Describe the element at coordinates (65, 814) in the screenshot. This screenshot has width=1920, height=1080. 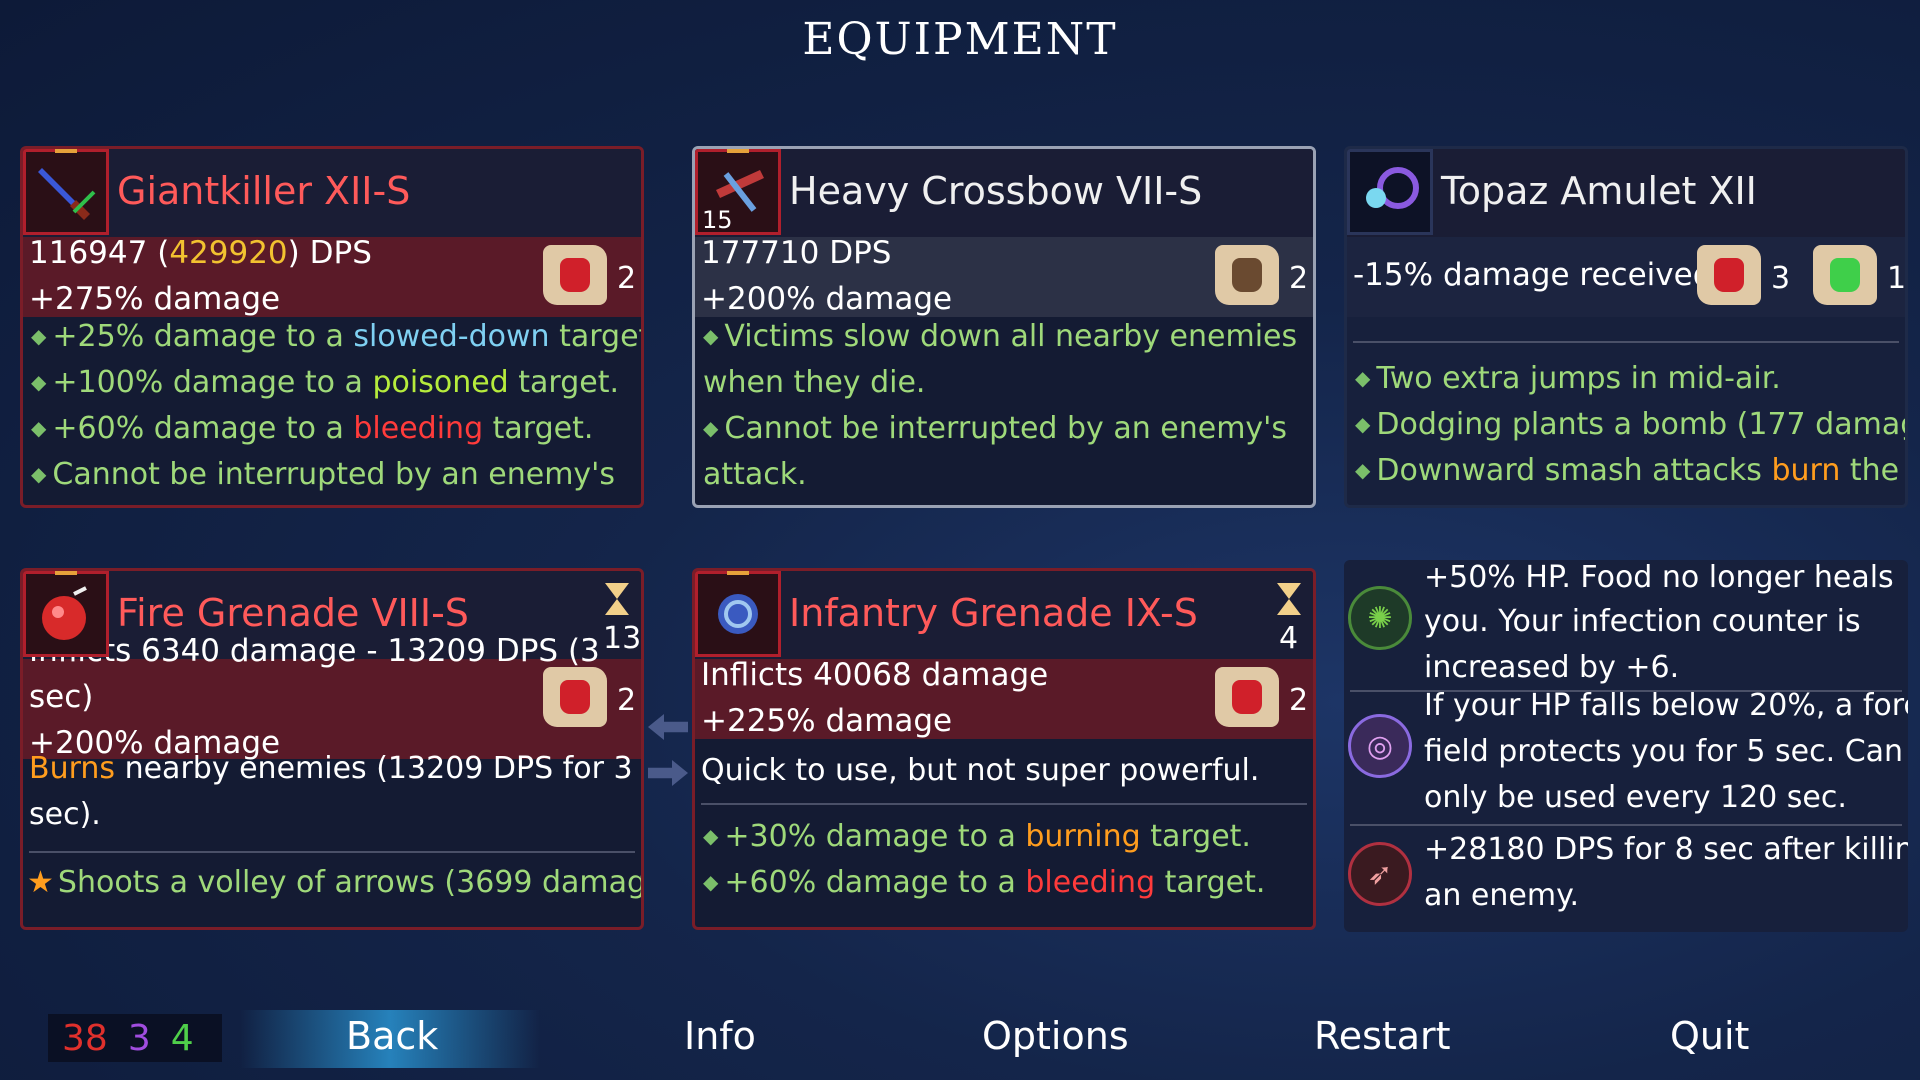
I see `description-line: sec).` at that location.